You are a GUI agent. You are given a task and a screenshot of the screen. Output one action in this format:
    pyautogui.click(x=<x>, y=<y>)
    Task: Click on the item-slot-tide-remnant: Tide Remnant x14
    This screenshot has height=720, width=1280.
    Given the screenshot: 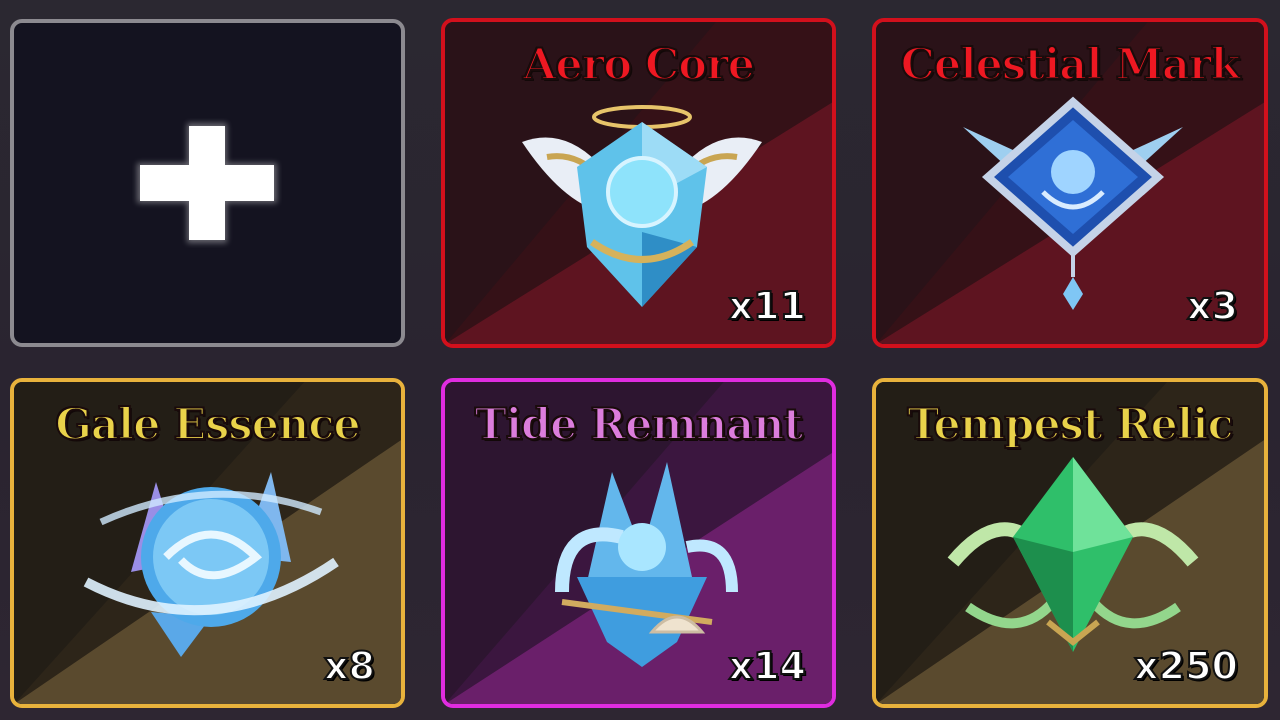 What is the action you would take?
    pyautogui.click(x=638, y=543)
    